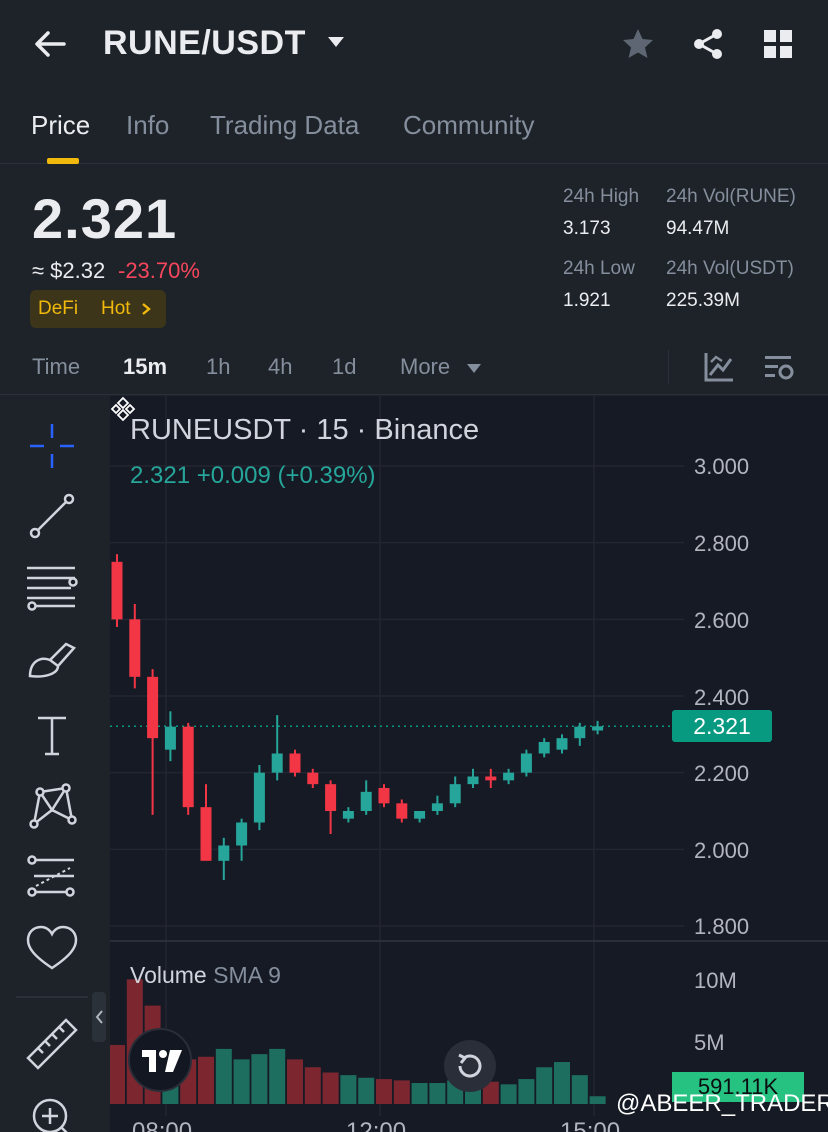 The height and width of the screenshot is (1132, 828). I want to click on grid-menu-icon, so click(778, 44).